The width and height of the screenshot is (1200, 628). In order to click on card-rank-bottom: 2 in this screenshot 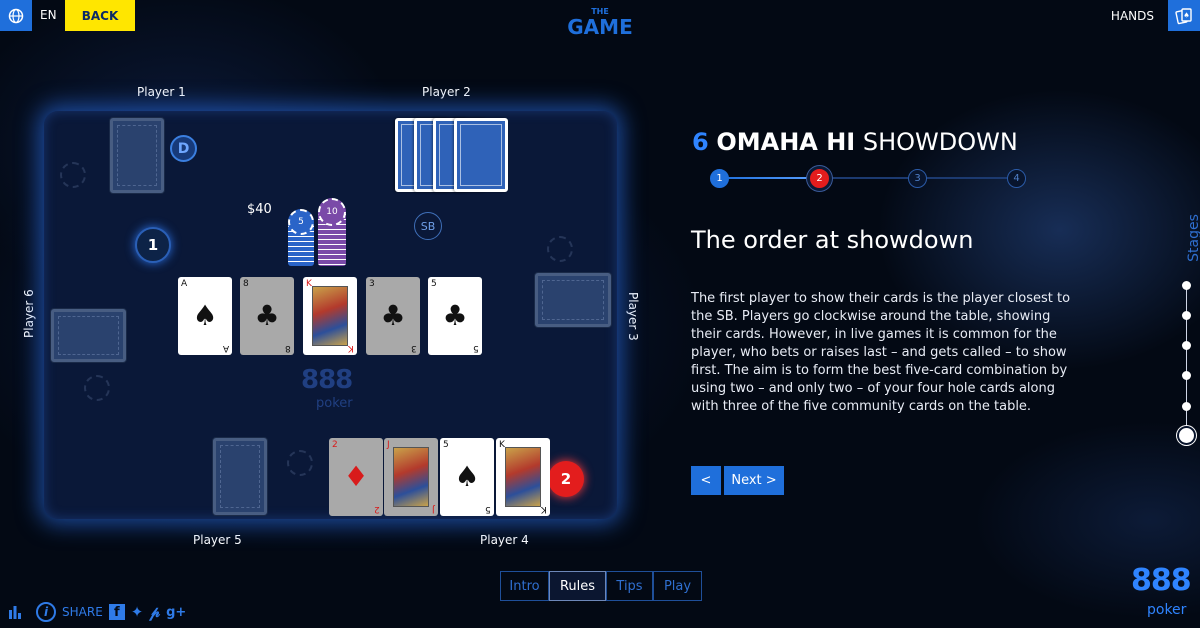, I will do `click(377, 509)`.